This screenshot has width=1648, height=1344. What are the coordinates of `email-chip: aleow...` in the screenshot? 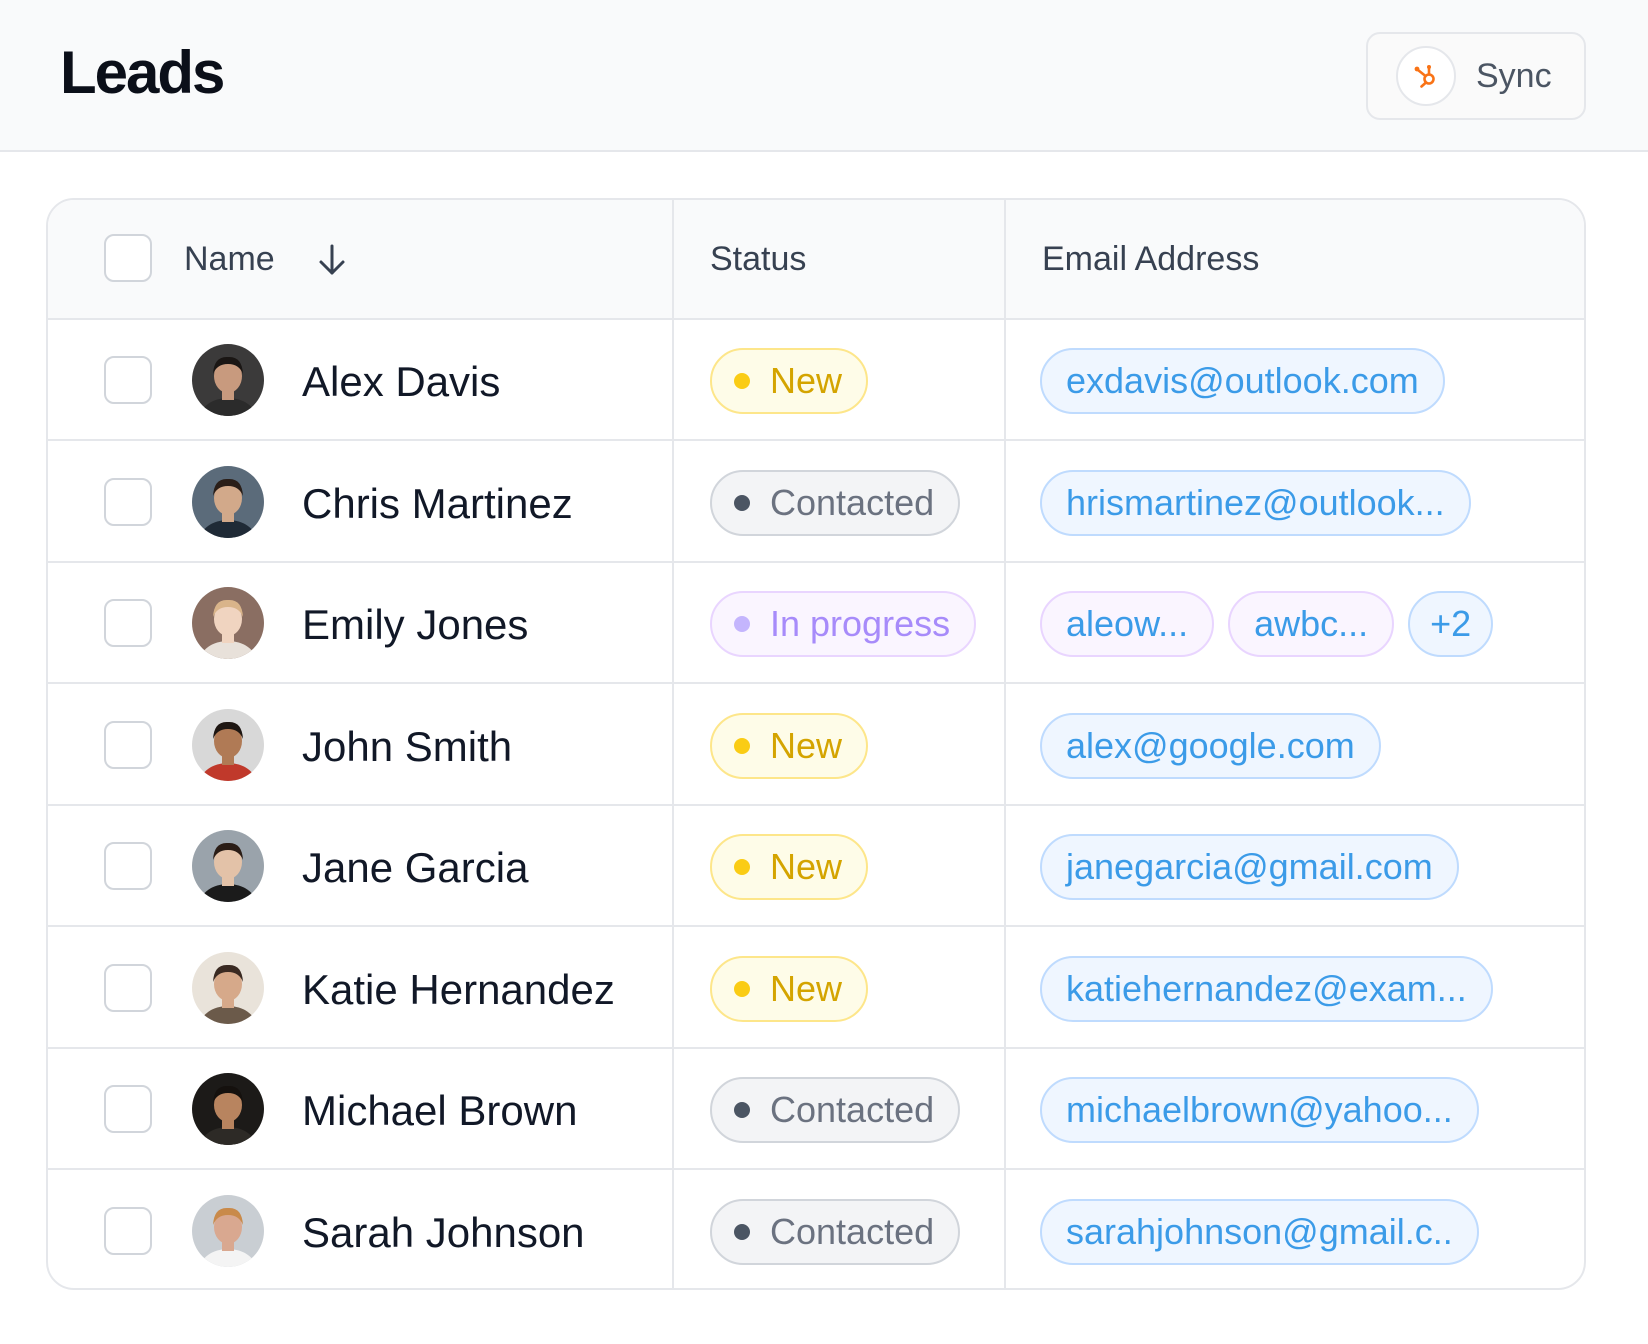 It's located at (1127, 624).